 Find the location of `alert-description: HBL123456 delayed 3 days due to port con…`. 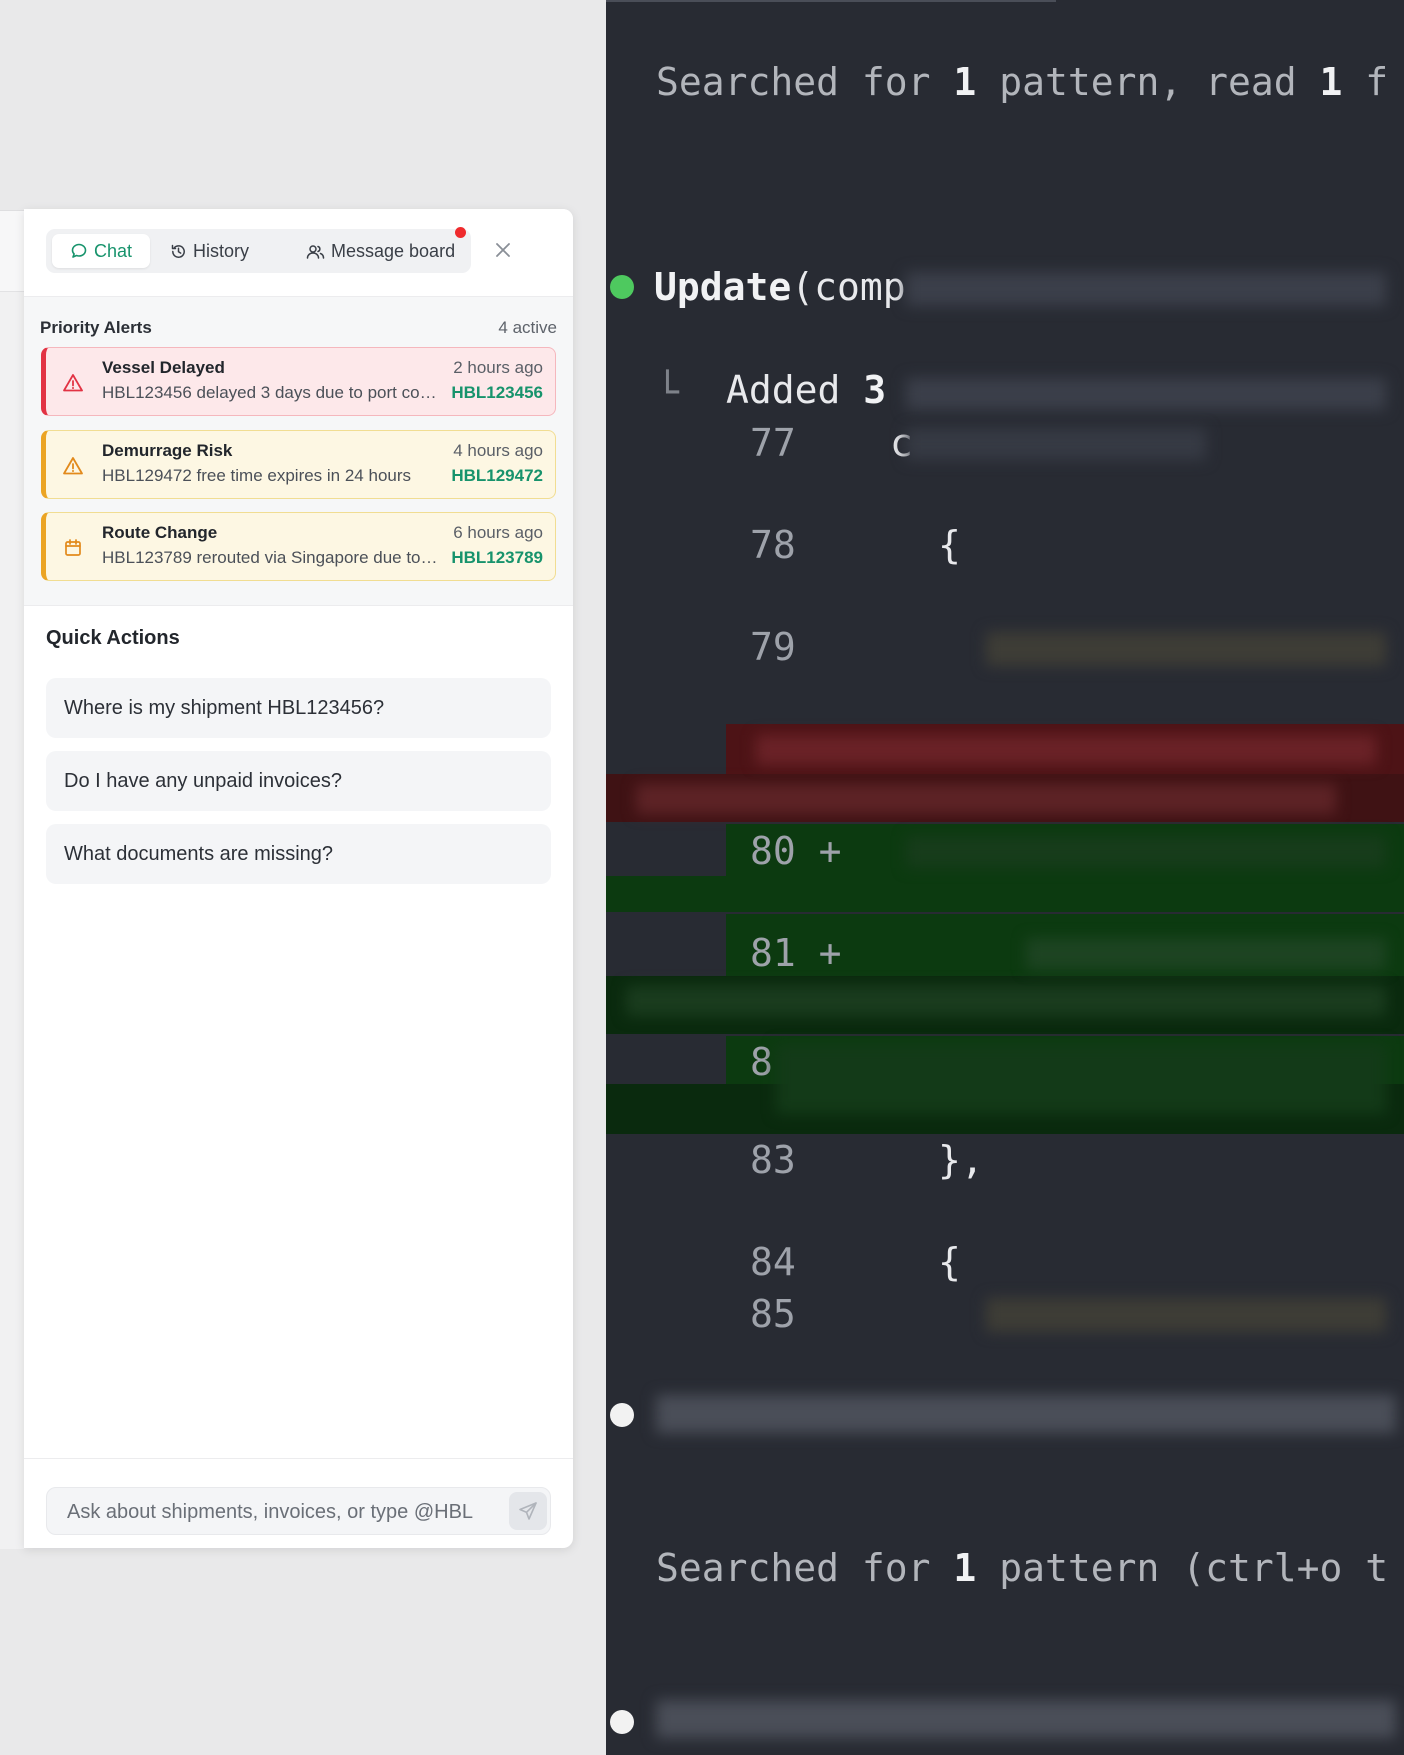

alert-description: HBL123456 delayed 3 days due to port con… is located at coordinates (272, 392).